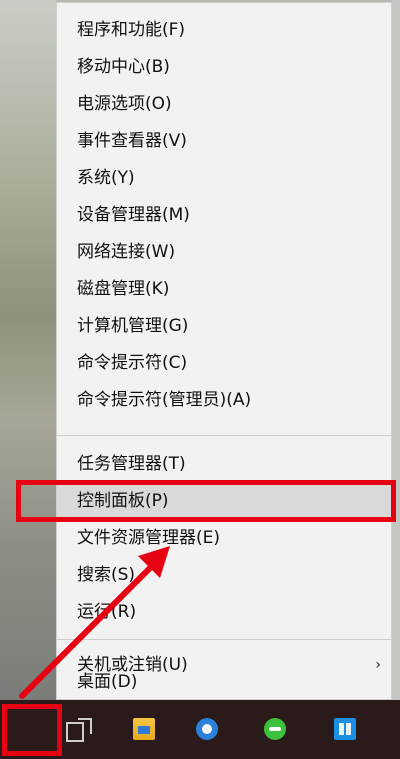  What do you see at coordinates (275, 729) in the screenshot?
I see `wechat-icon` at bounding box center [275, 729].